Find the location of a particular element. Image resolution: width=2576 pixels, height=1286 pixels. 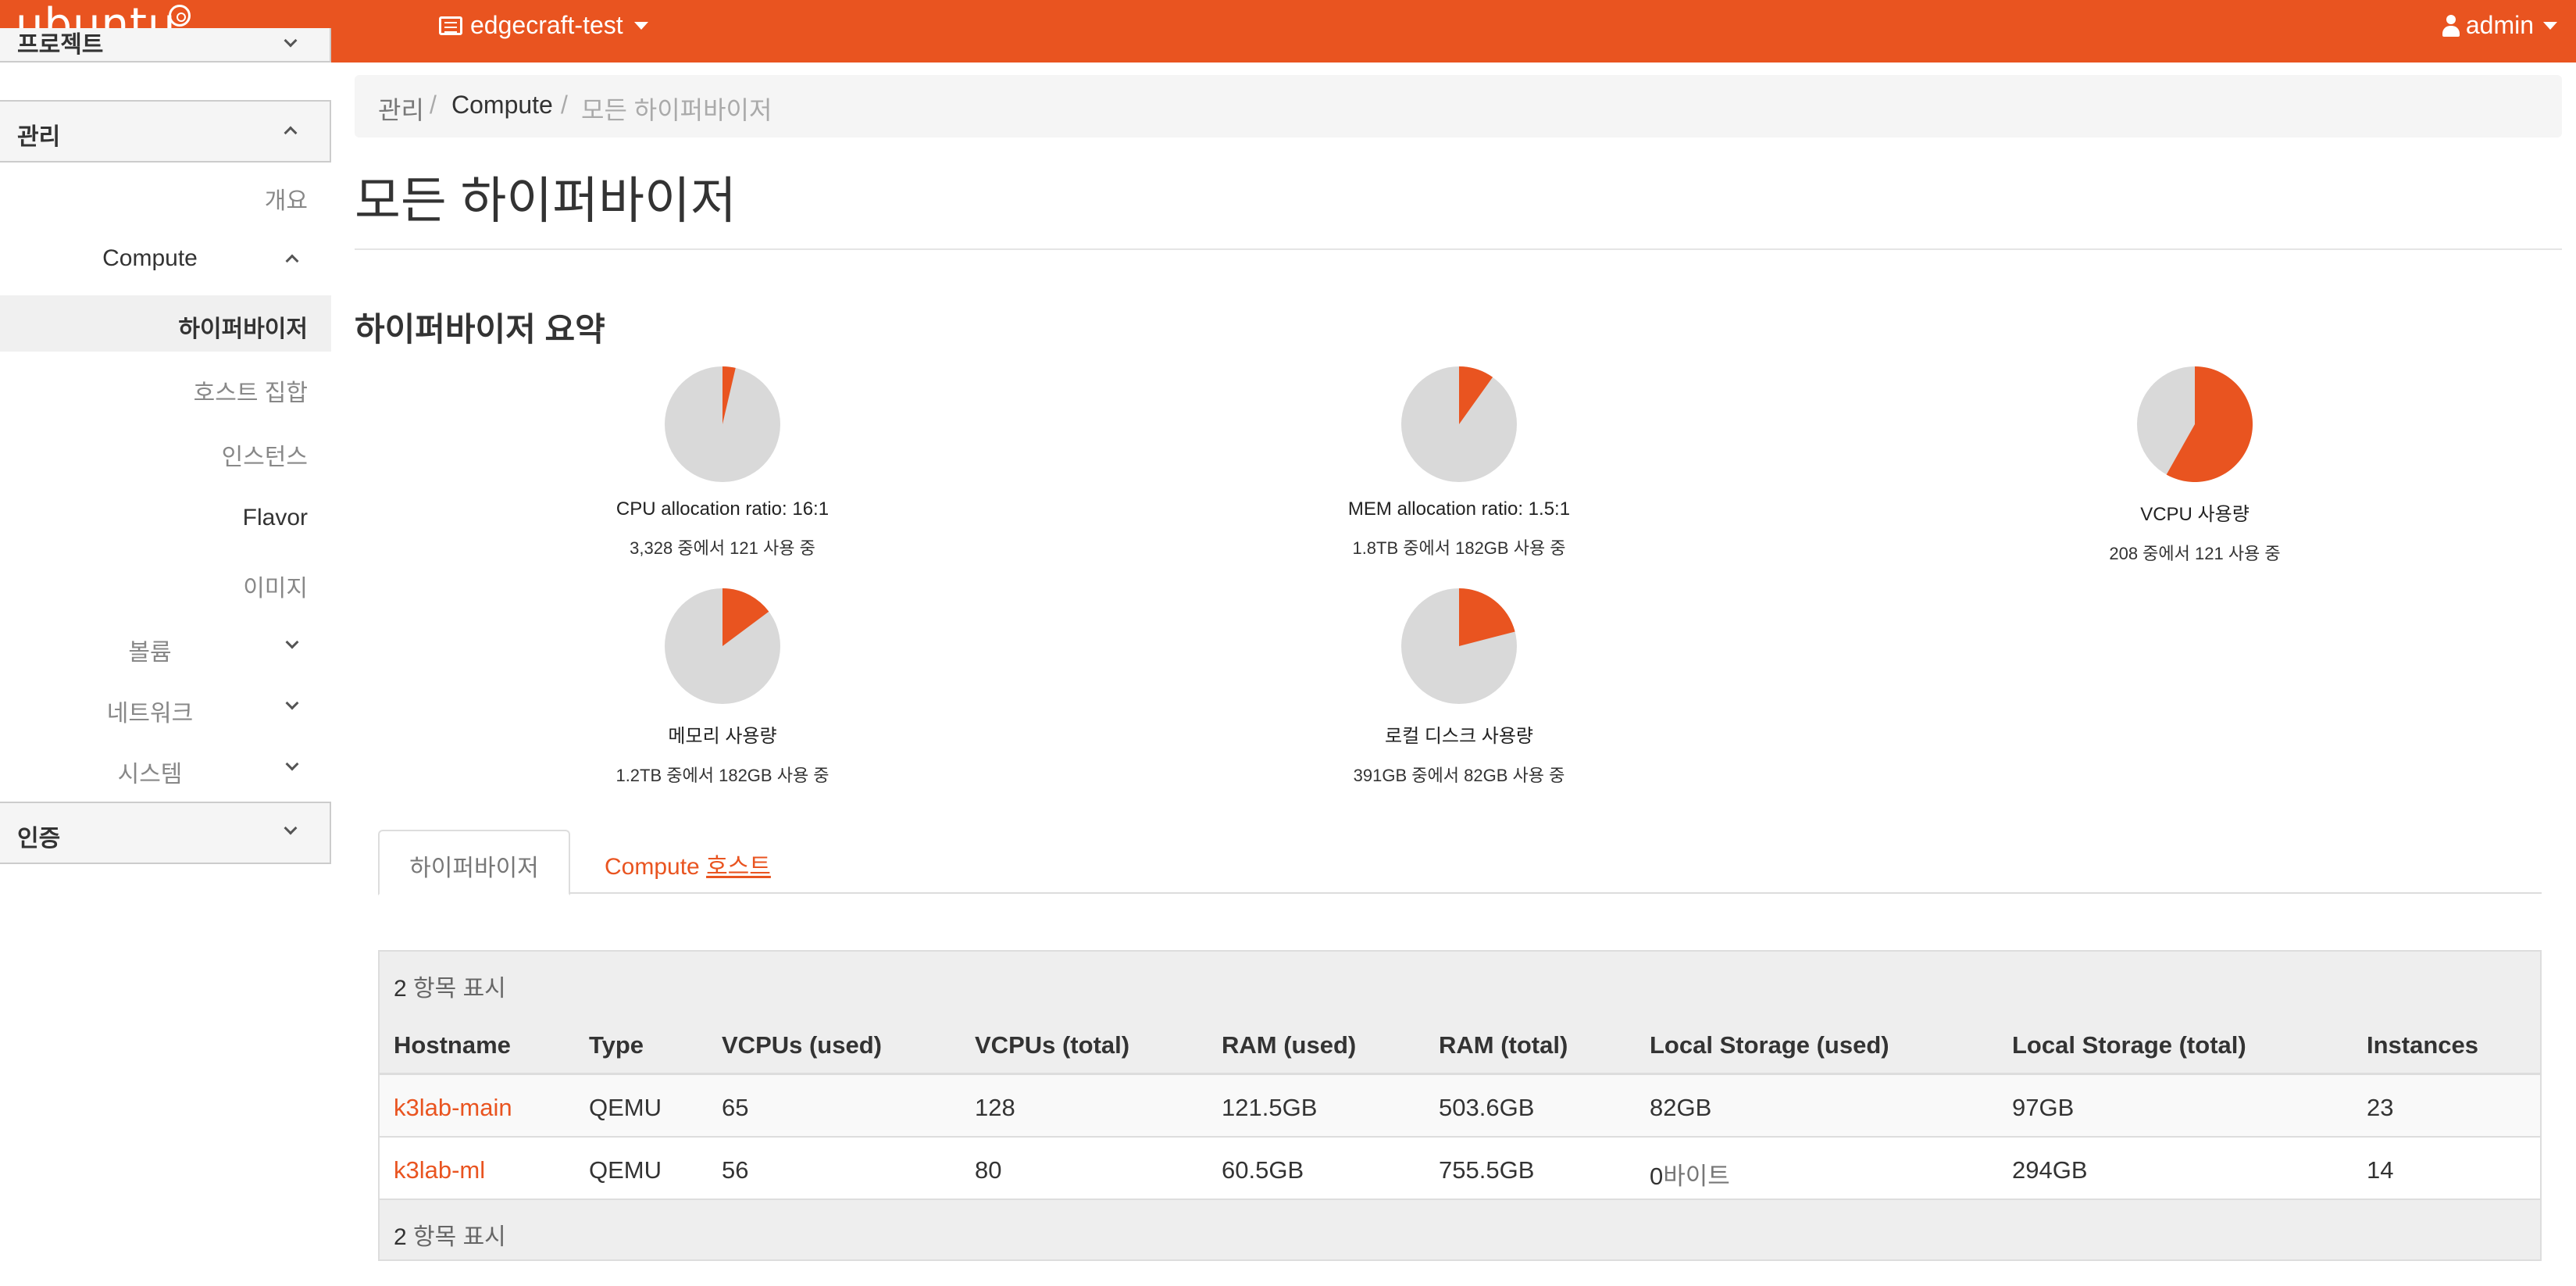

pie-label: 로컬 디스크 사용량 is located at coordinates (1459, 736).